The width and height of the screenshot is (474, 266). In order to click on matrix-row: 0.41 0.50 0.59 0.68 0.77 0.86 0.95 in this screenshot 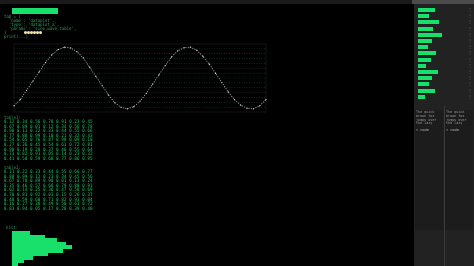, I will do `click(48, 158)`.